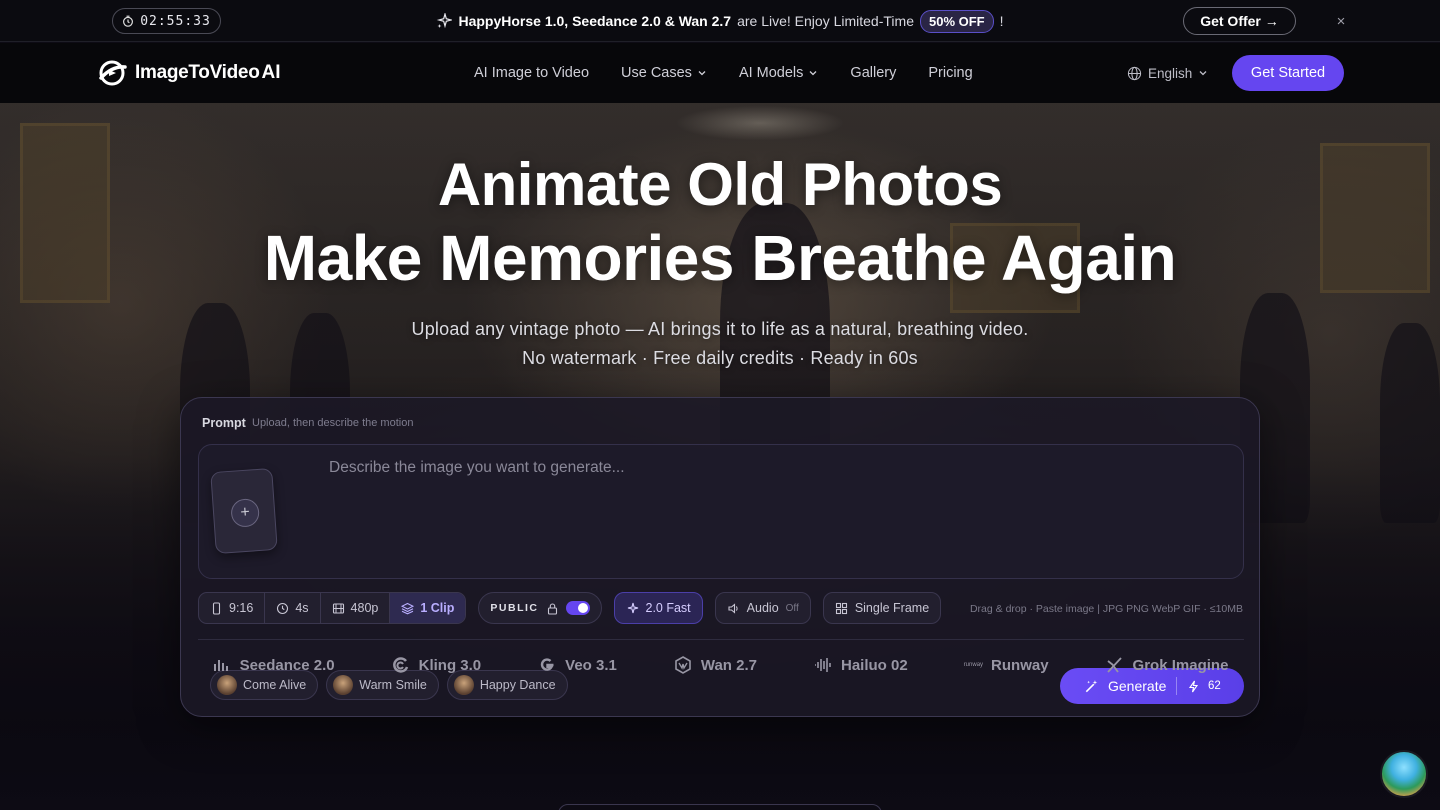  I want to click on logo-icon, so click(113, 73).